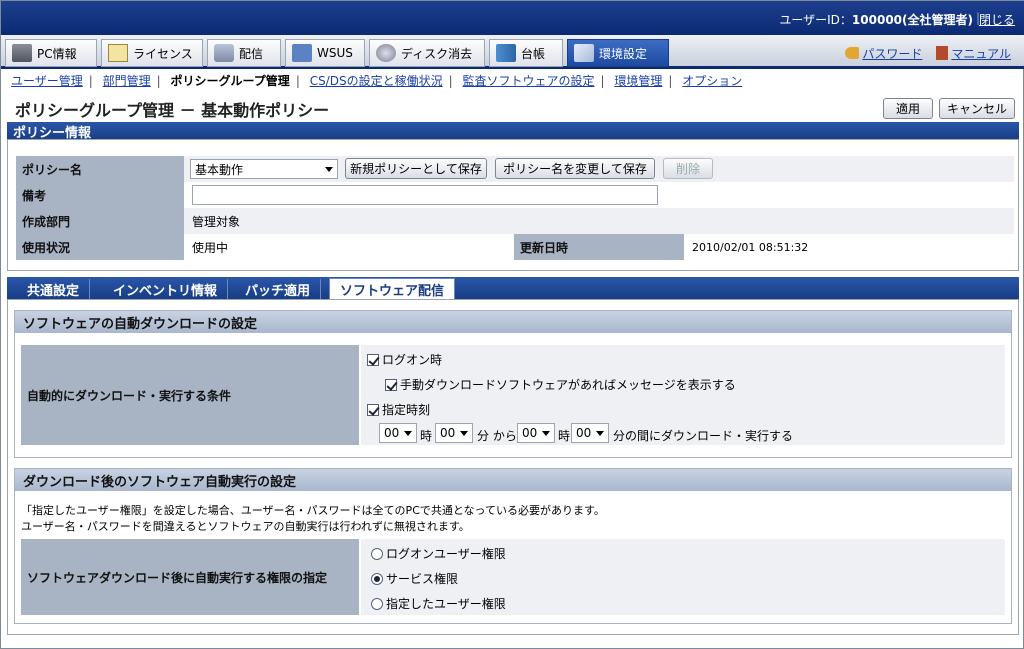  I want to click on password-link: パスワード, so click(883, 53).